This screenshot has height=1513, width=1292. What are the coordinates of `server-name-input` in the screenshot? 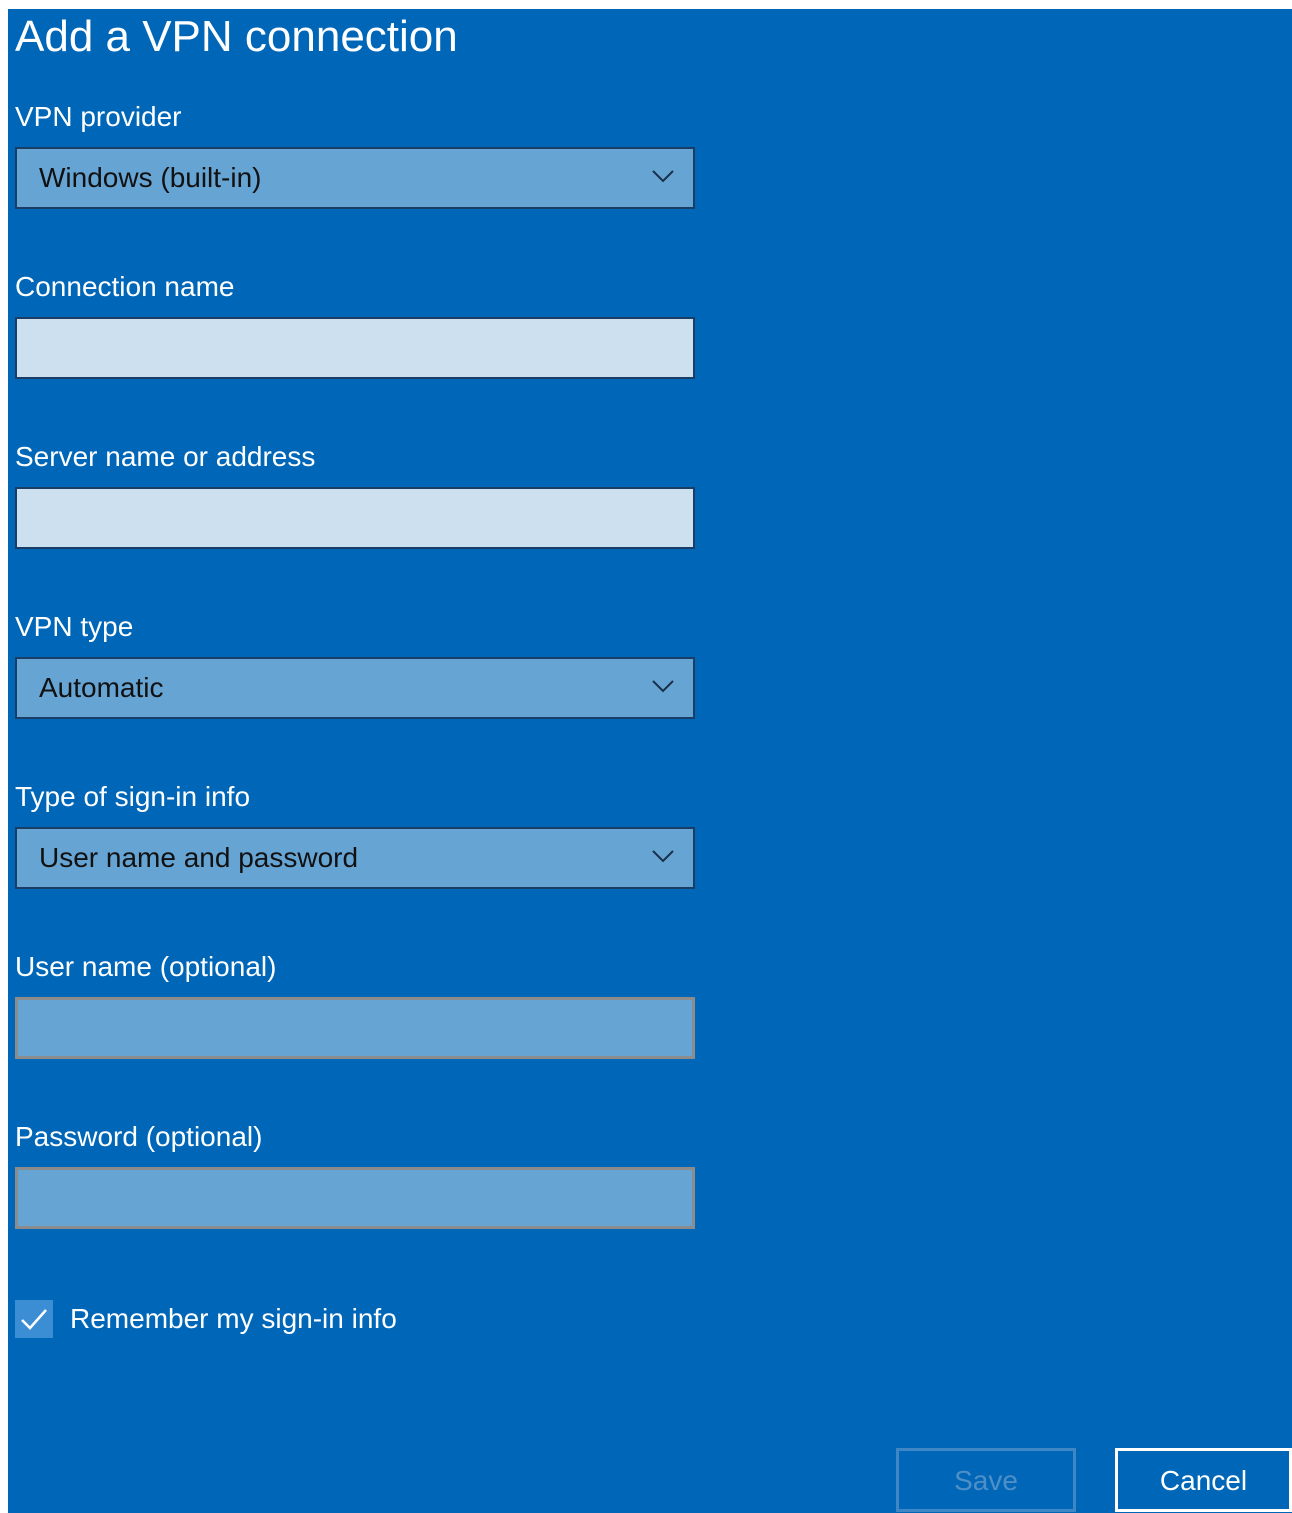 It's located at (355, 518).